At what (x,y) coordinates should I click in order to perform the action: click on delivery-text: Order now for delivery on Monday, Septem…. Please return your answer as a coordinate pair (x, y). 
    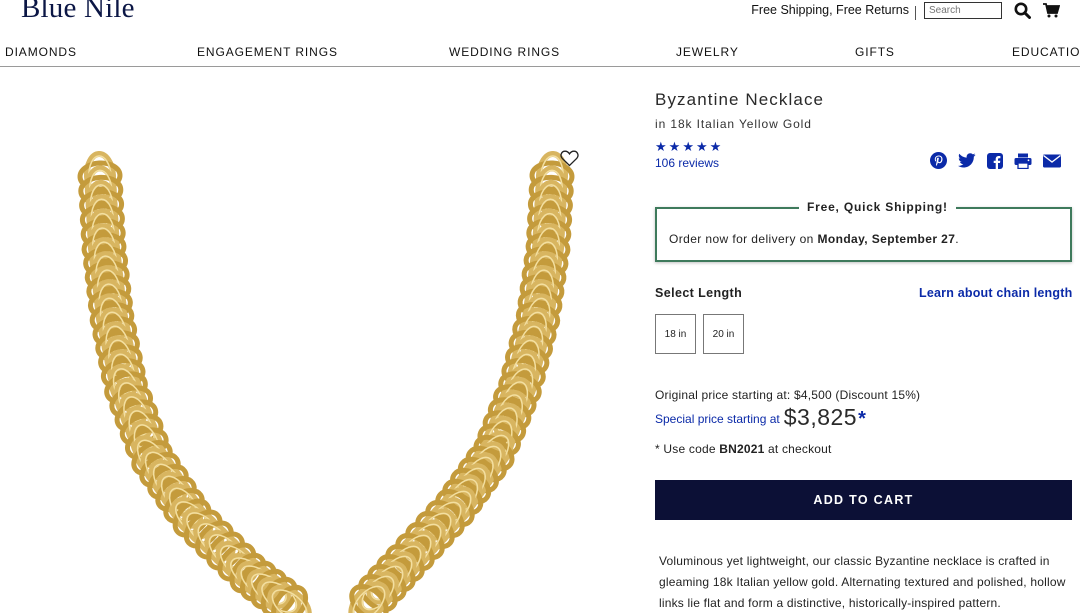
    Looking at the image, I should click on (814, 239).